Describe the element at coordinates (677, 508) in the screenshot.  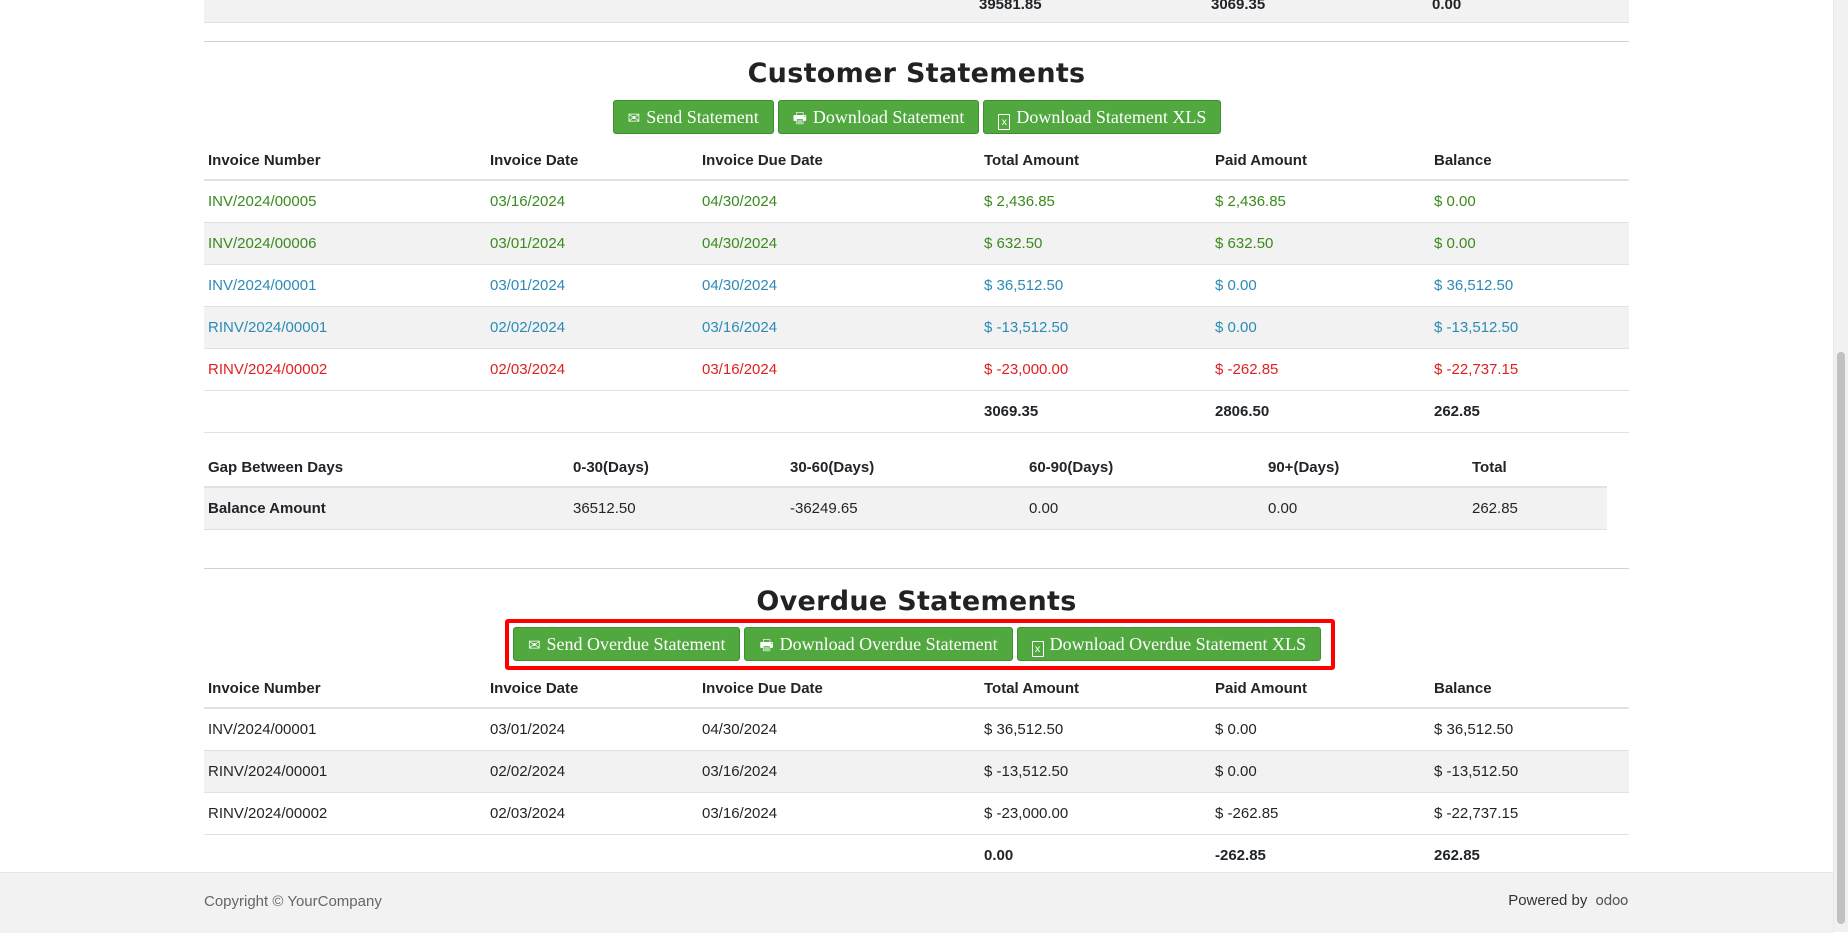
I see `aging-0-30-value: 36512.50` at that location.